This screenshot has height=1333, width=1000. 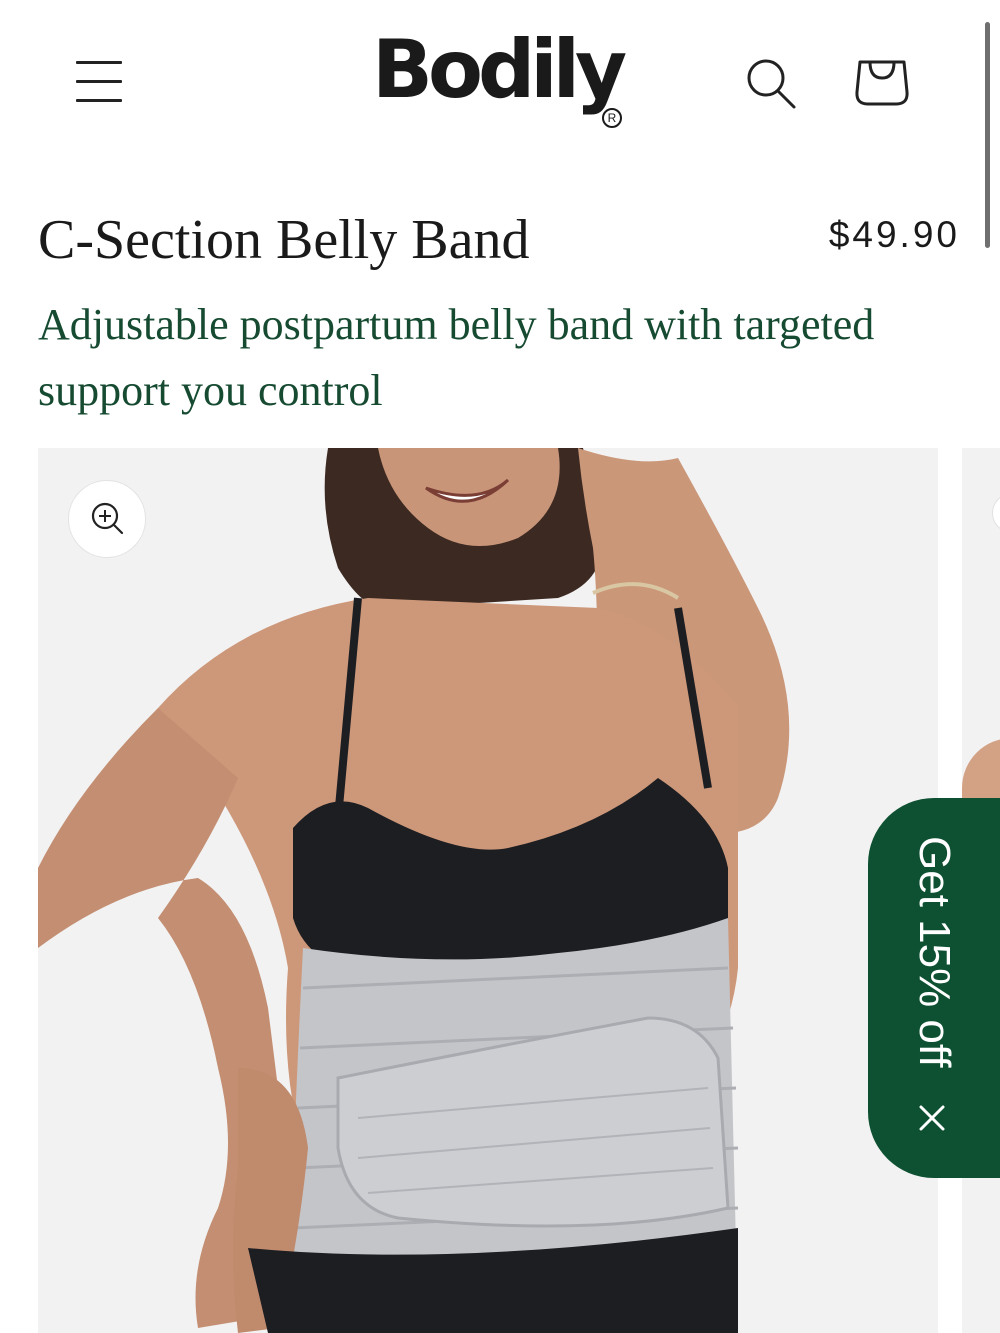 I want to click on brand-name: Bodily, so click(x=499, y=69).